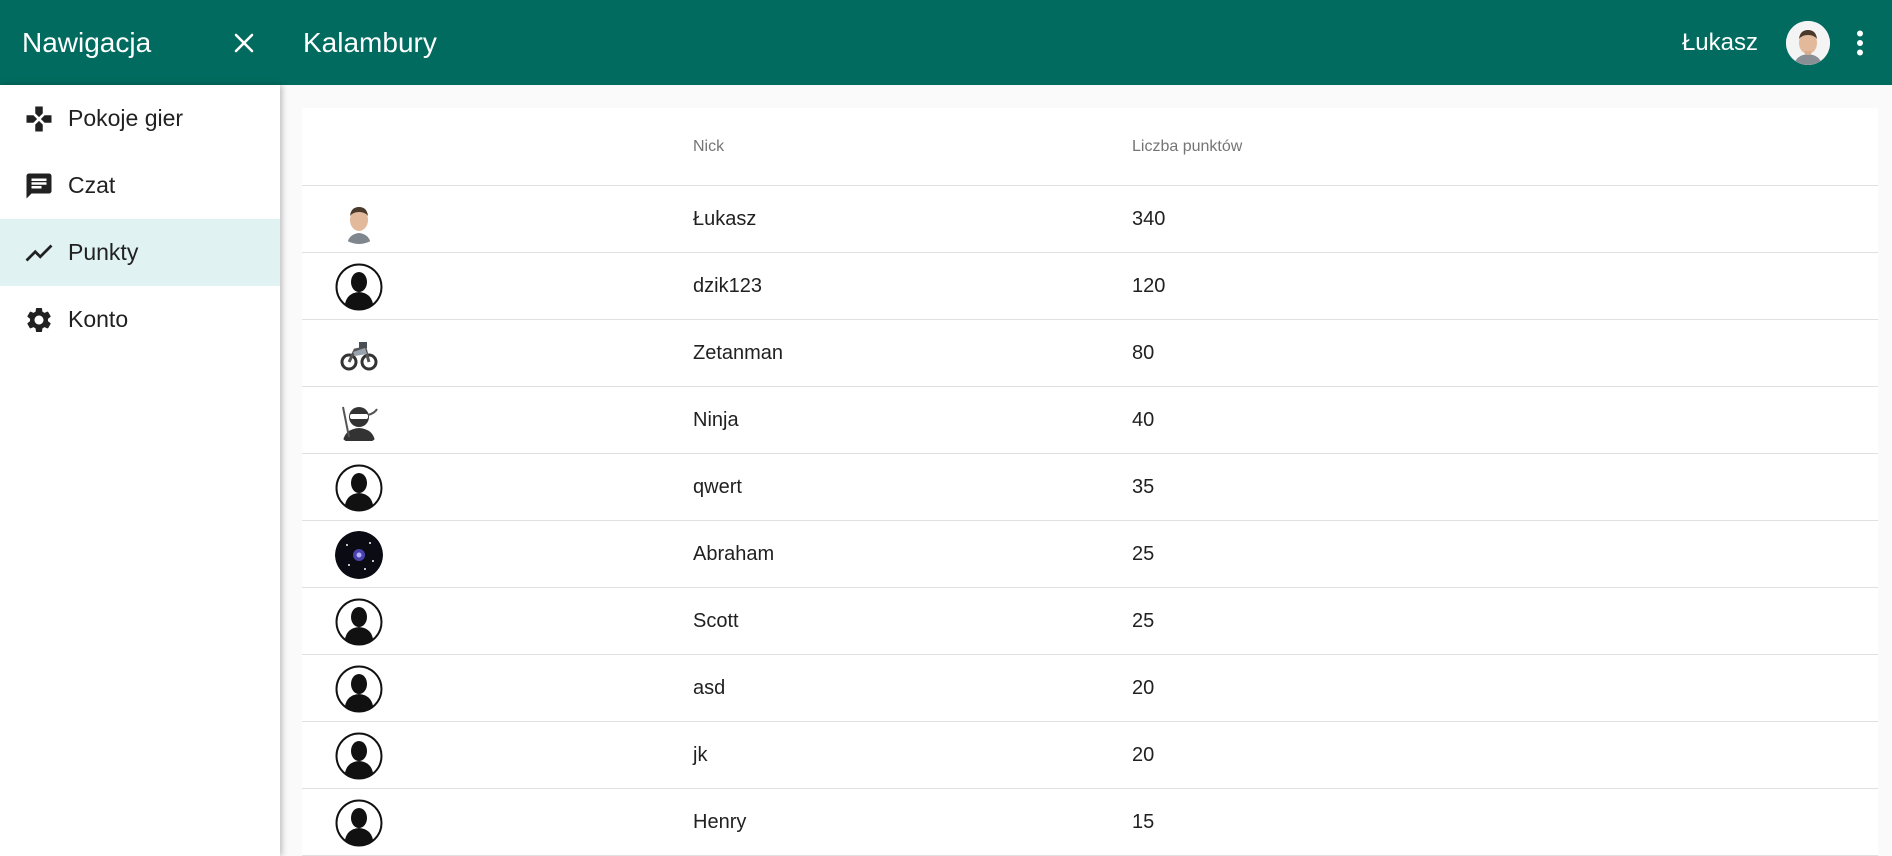 The image size is (1892, 856). I want to click on table-row: Łukasz 340, so click(1090, 219).